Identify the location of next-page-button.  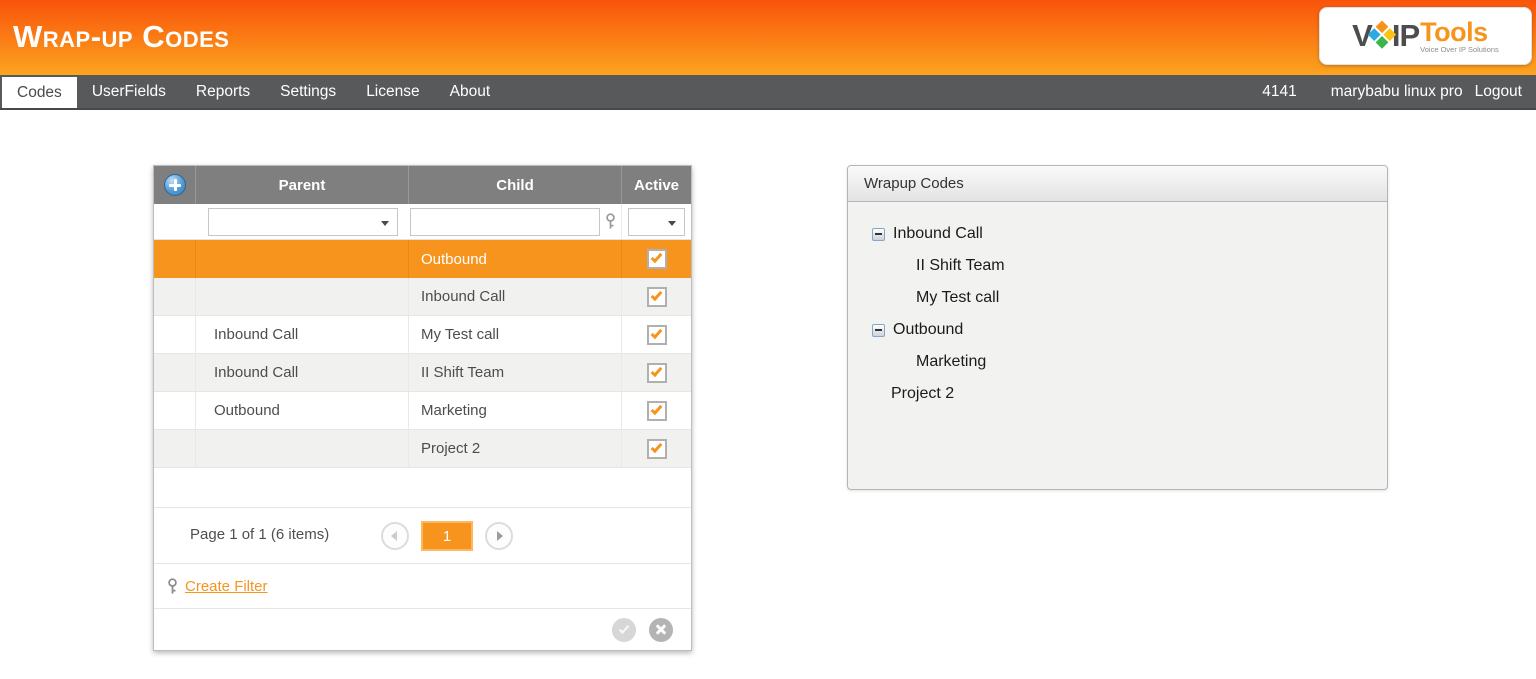
(499, 536).